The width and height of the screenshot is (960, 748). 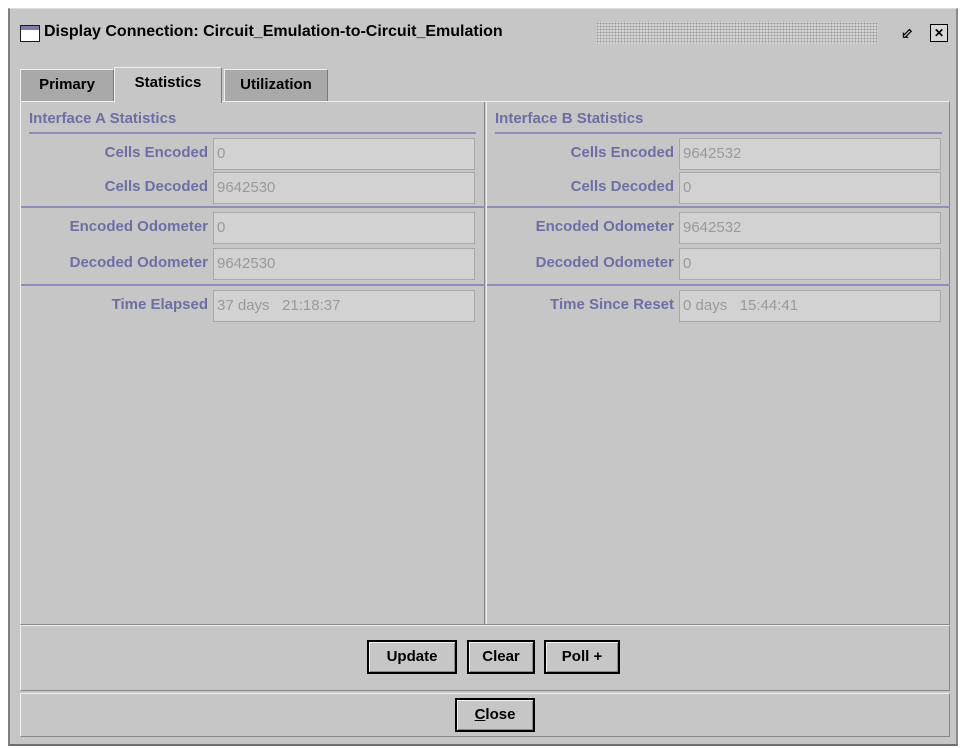 What do you see at coordinates (103, 118) in the screenshot?
I see `interface-a-title: Interface A Statistics` at bounding box center [103, 118].